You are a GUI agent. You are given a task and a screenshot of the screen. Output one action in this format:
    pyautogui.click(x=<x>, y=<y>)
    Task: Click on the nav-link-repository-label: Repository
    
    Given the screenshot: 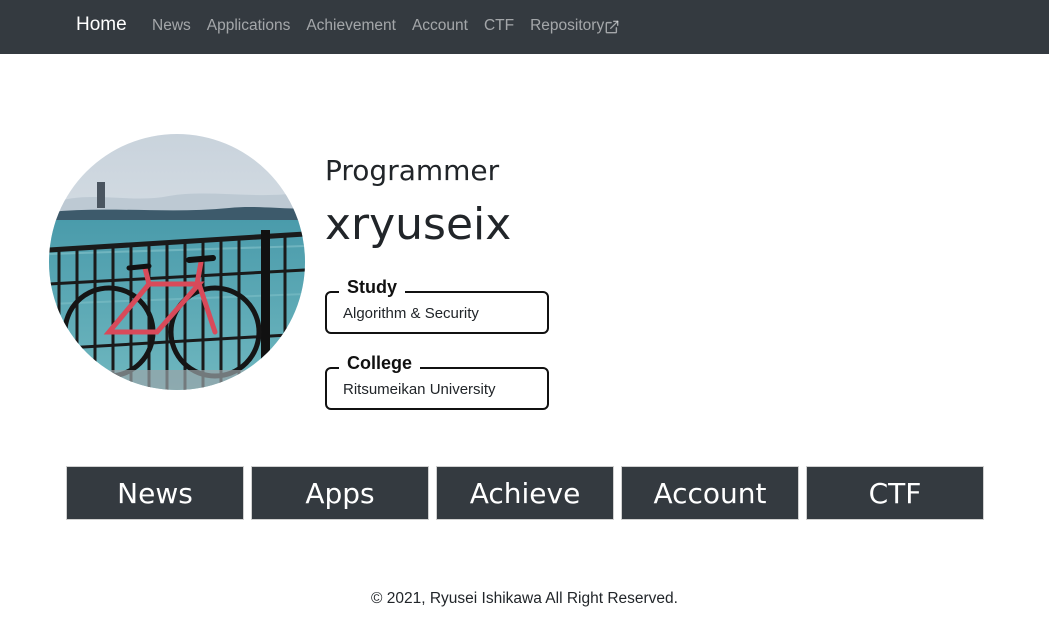 What is the action you would take?
    pyautogui.click(x=567, y=25)
    